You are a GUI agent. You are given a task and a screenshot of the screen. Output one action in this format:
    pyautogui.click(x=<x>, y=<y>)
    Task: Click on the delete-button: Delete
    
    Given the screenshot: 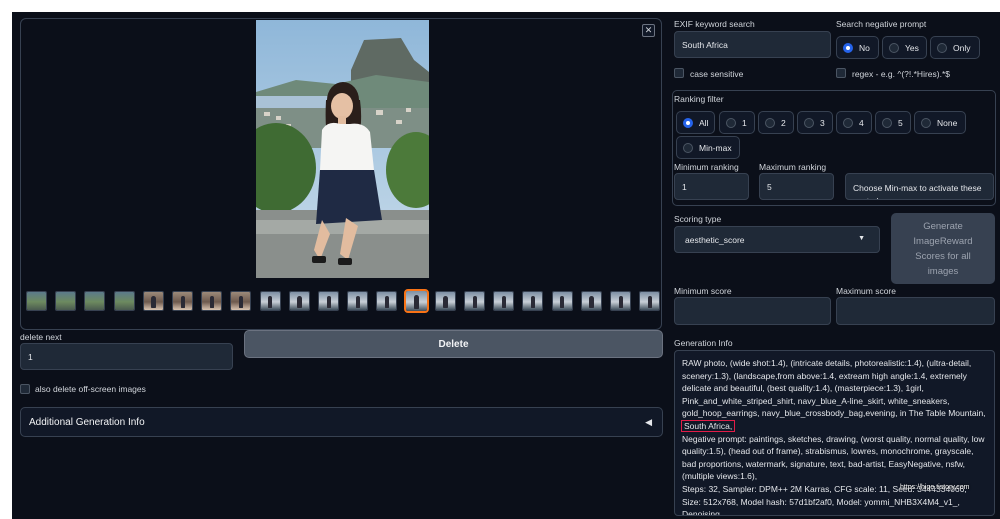 What is the action you would take?
    pyautogui.click(x=453, y=344)
    